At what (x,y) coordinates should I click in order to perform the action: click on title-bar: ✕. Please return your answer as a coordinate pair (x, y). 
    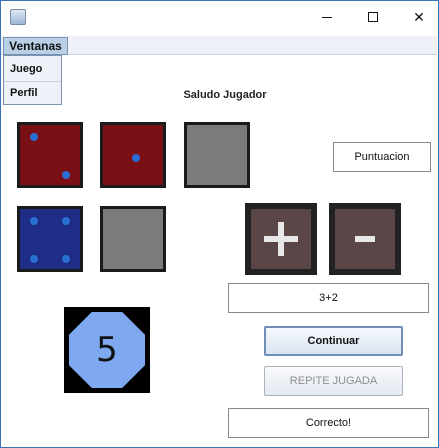
    Looking at the image, I should click on (219, 17).